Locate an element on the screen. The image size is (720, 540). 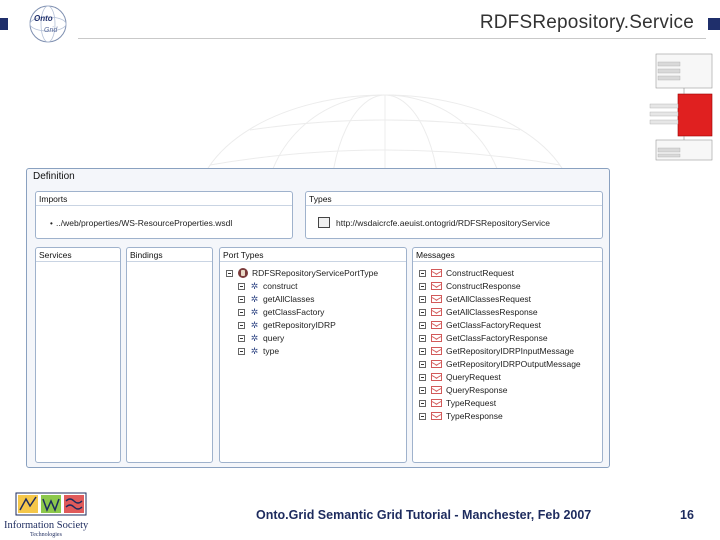
imports-title: Imports is located at coordinates (53, 199).